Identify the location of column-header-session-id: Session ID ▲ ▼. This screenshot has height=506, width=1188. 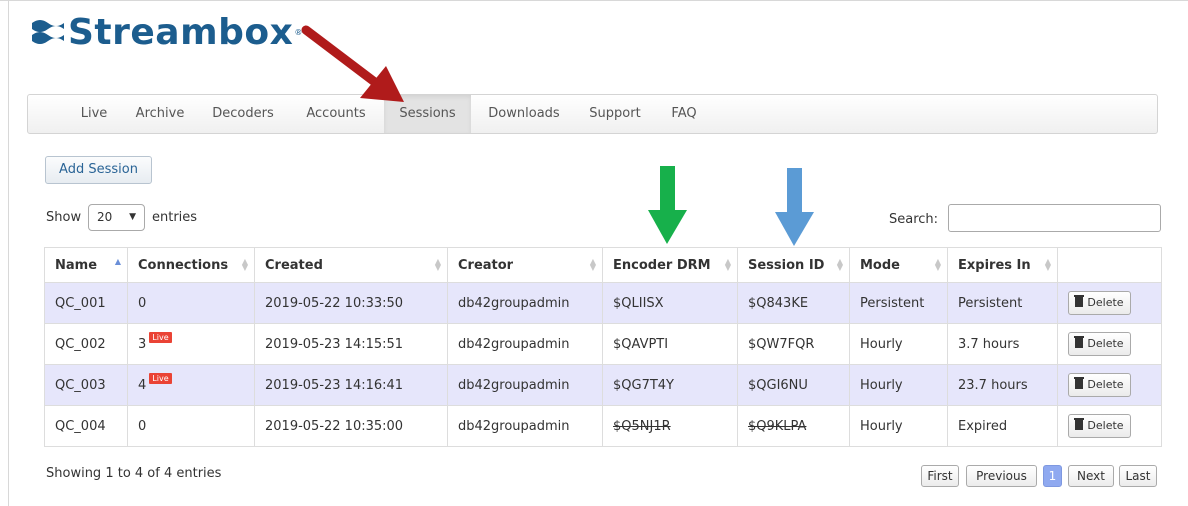
(793, 265).